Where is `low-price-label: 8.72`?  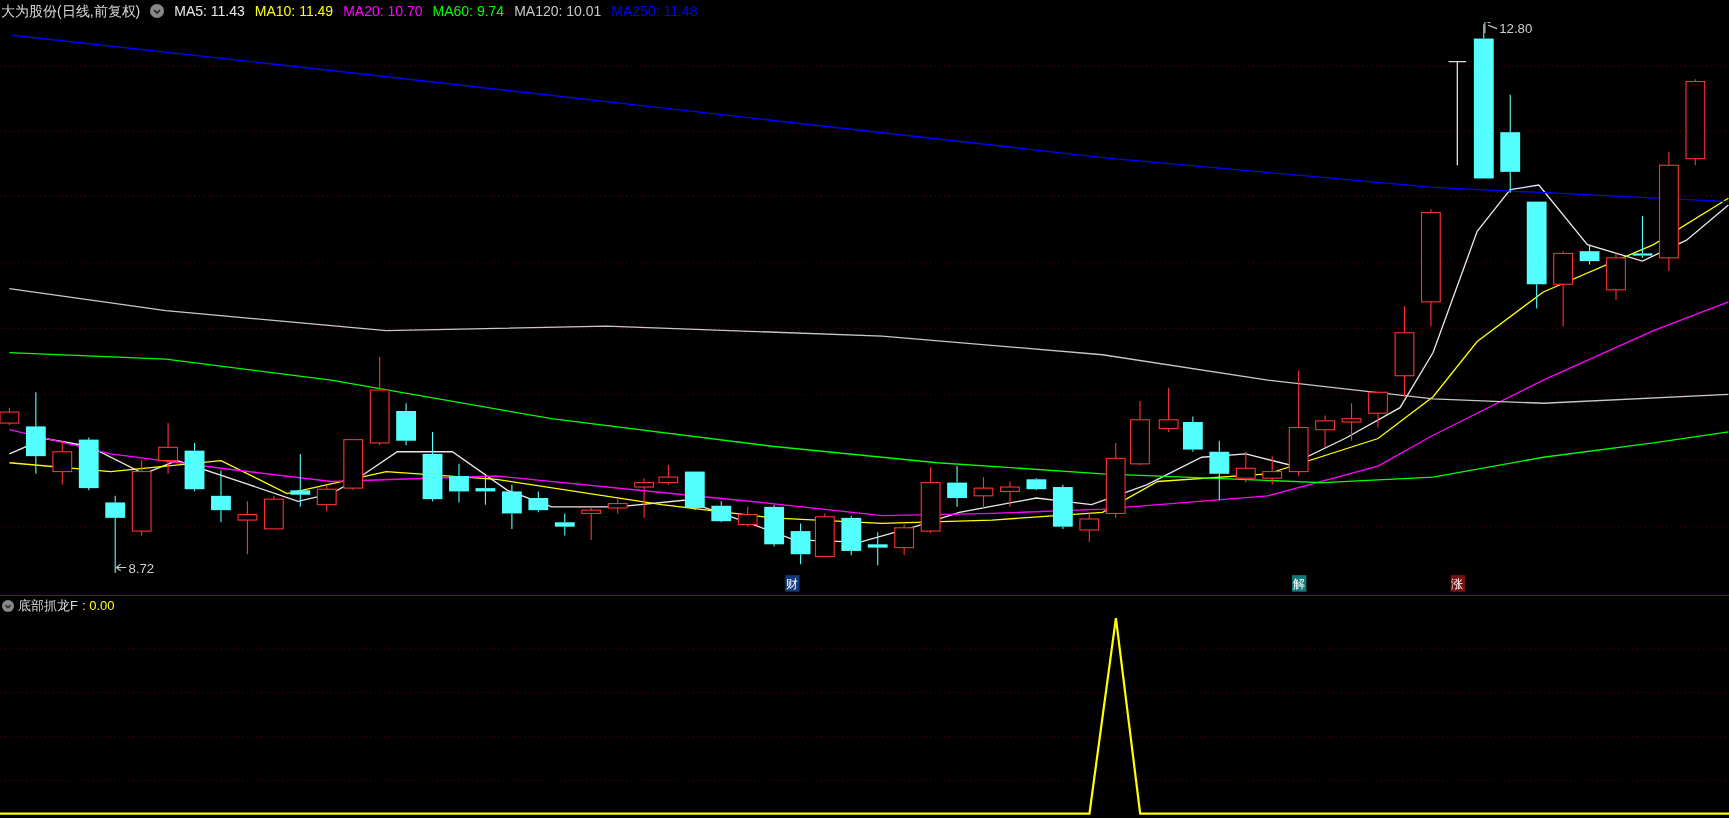
low-price-label: 8.72 is located at coordinates (141, 568).